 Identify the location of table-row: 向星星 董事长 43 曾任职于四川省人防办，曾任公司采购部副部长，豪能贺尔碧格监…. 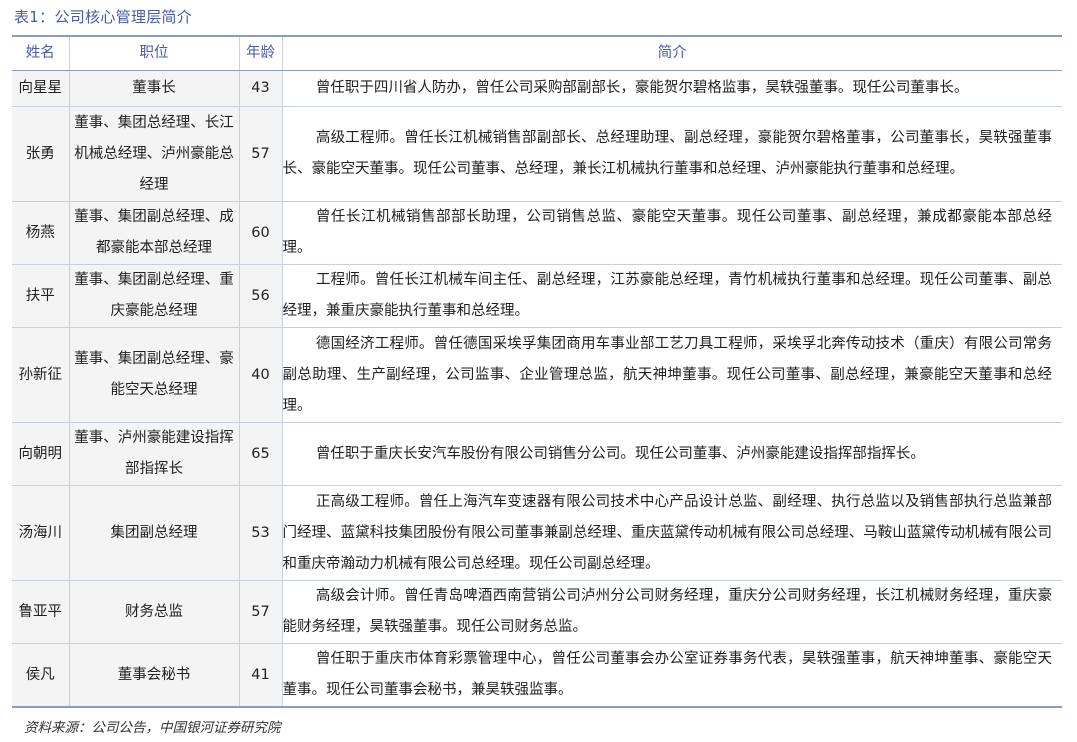
(537, 88).